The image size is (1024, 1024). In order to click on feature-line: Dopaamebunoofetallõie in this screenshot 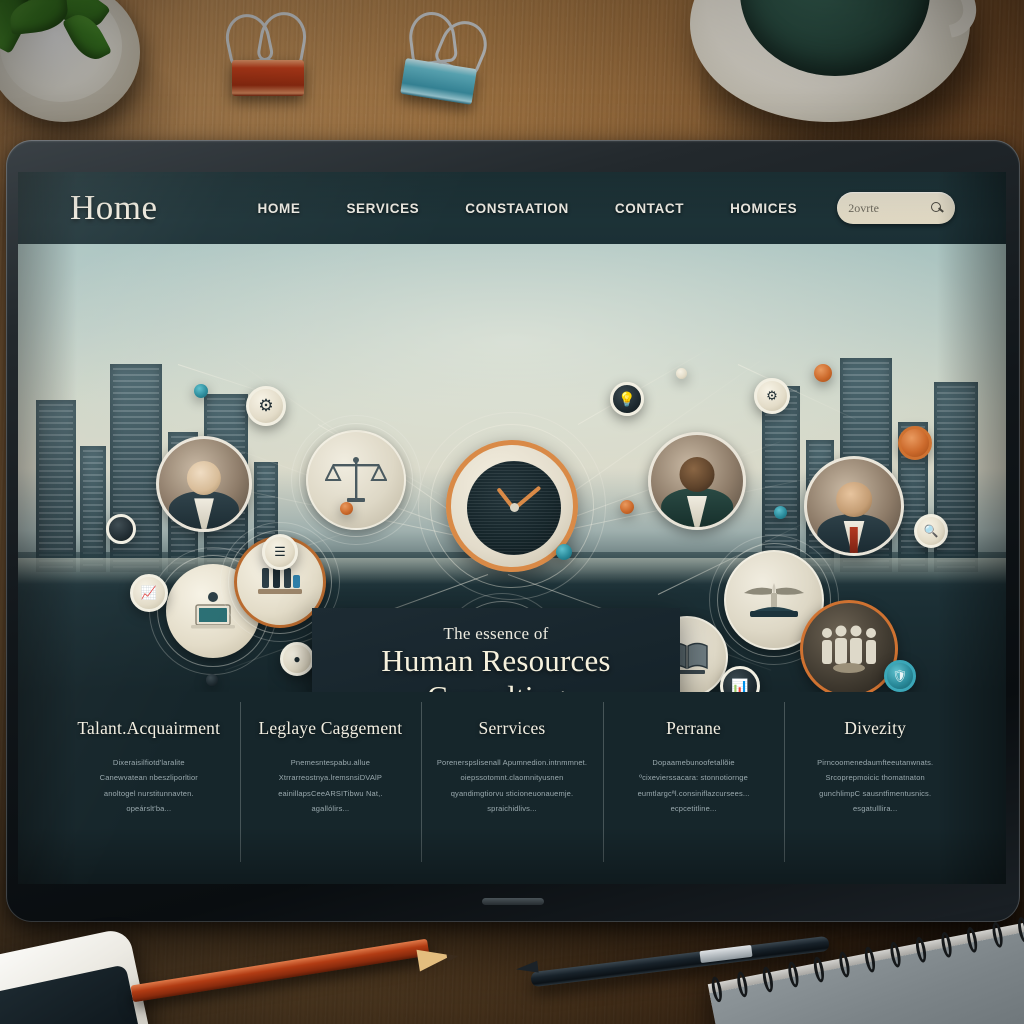, I will do `click(693, 762)`.